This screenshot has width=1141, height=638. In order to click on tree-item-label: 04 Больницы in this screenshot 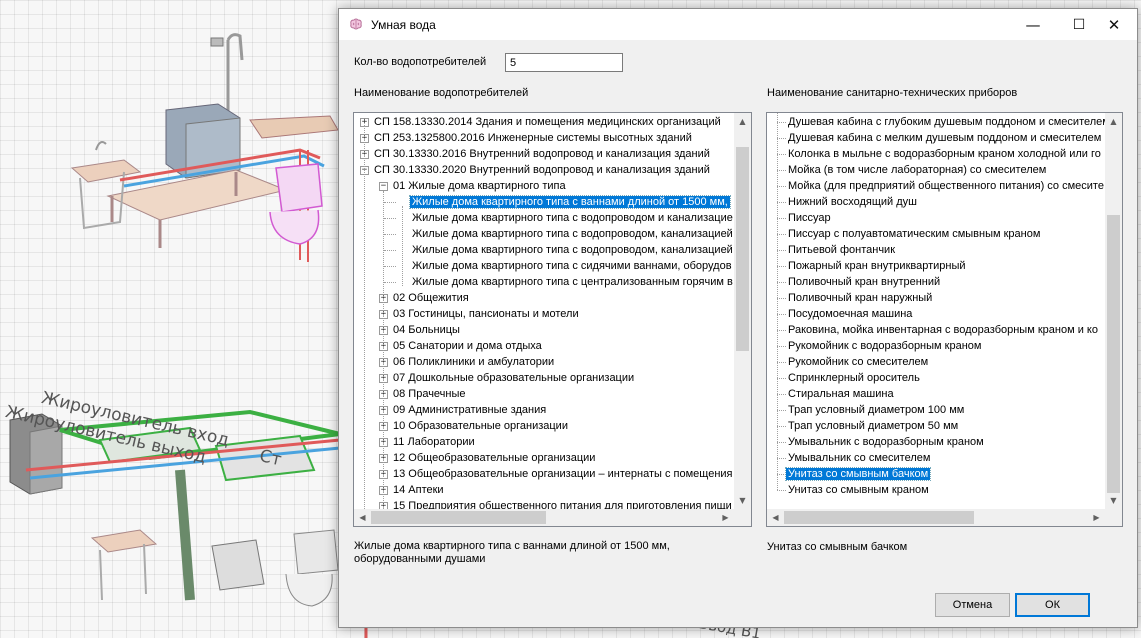, I will do `click(426, 330)`.